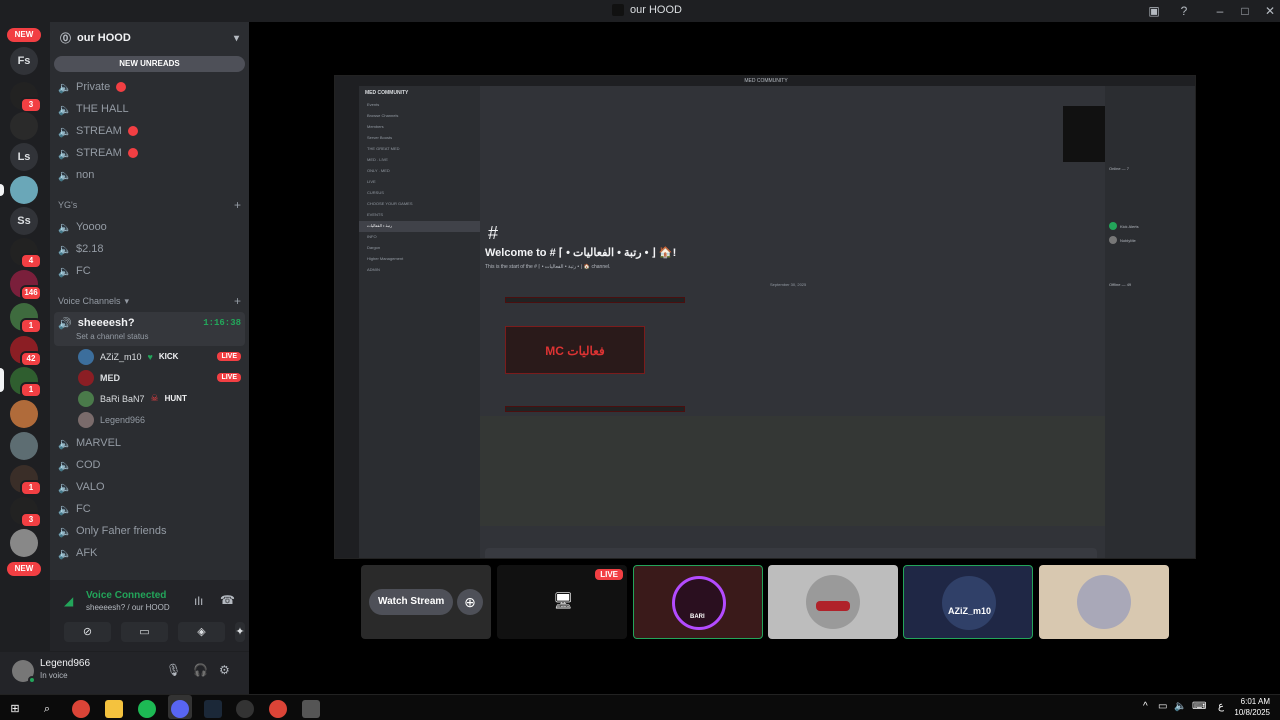  Describe the element at coordinates (470, 602) in the screenshot. I see `add-stream-icon: ⊕` at that location.